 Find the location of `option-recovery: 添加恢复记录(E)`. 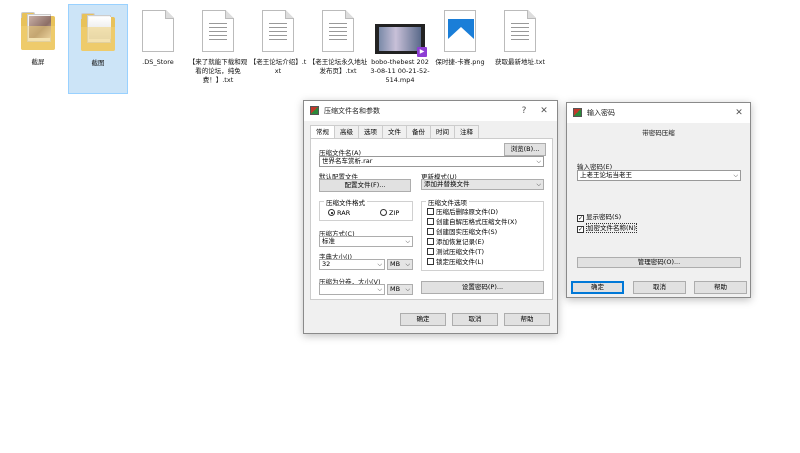

option-recovery: 添加恢复记录(E) is located at coordinates (455, 242).